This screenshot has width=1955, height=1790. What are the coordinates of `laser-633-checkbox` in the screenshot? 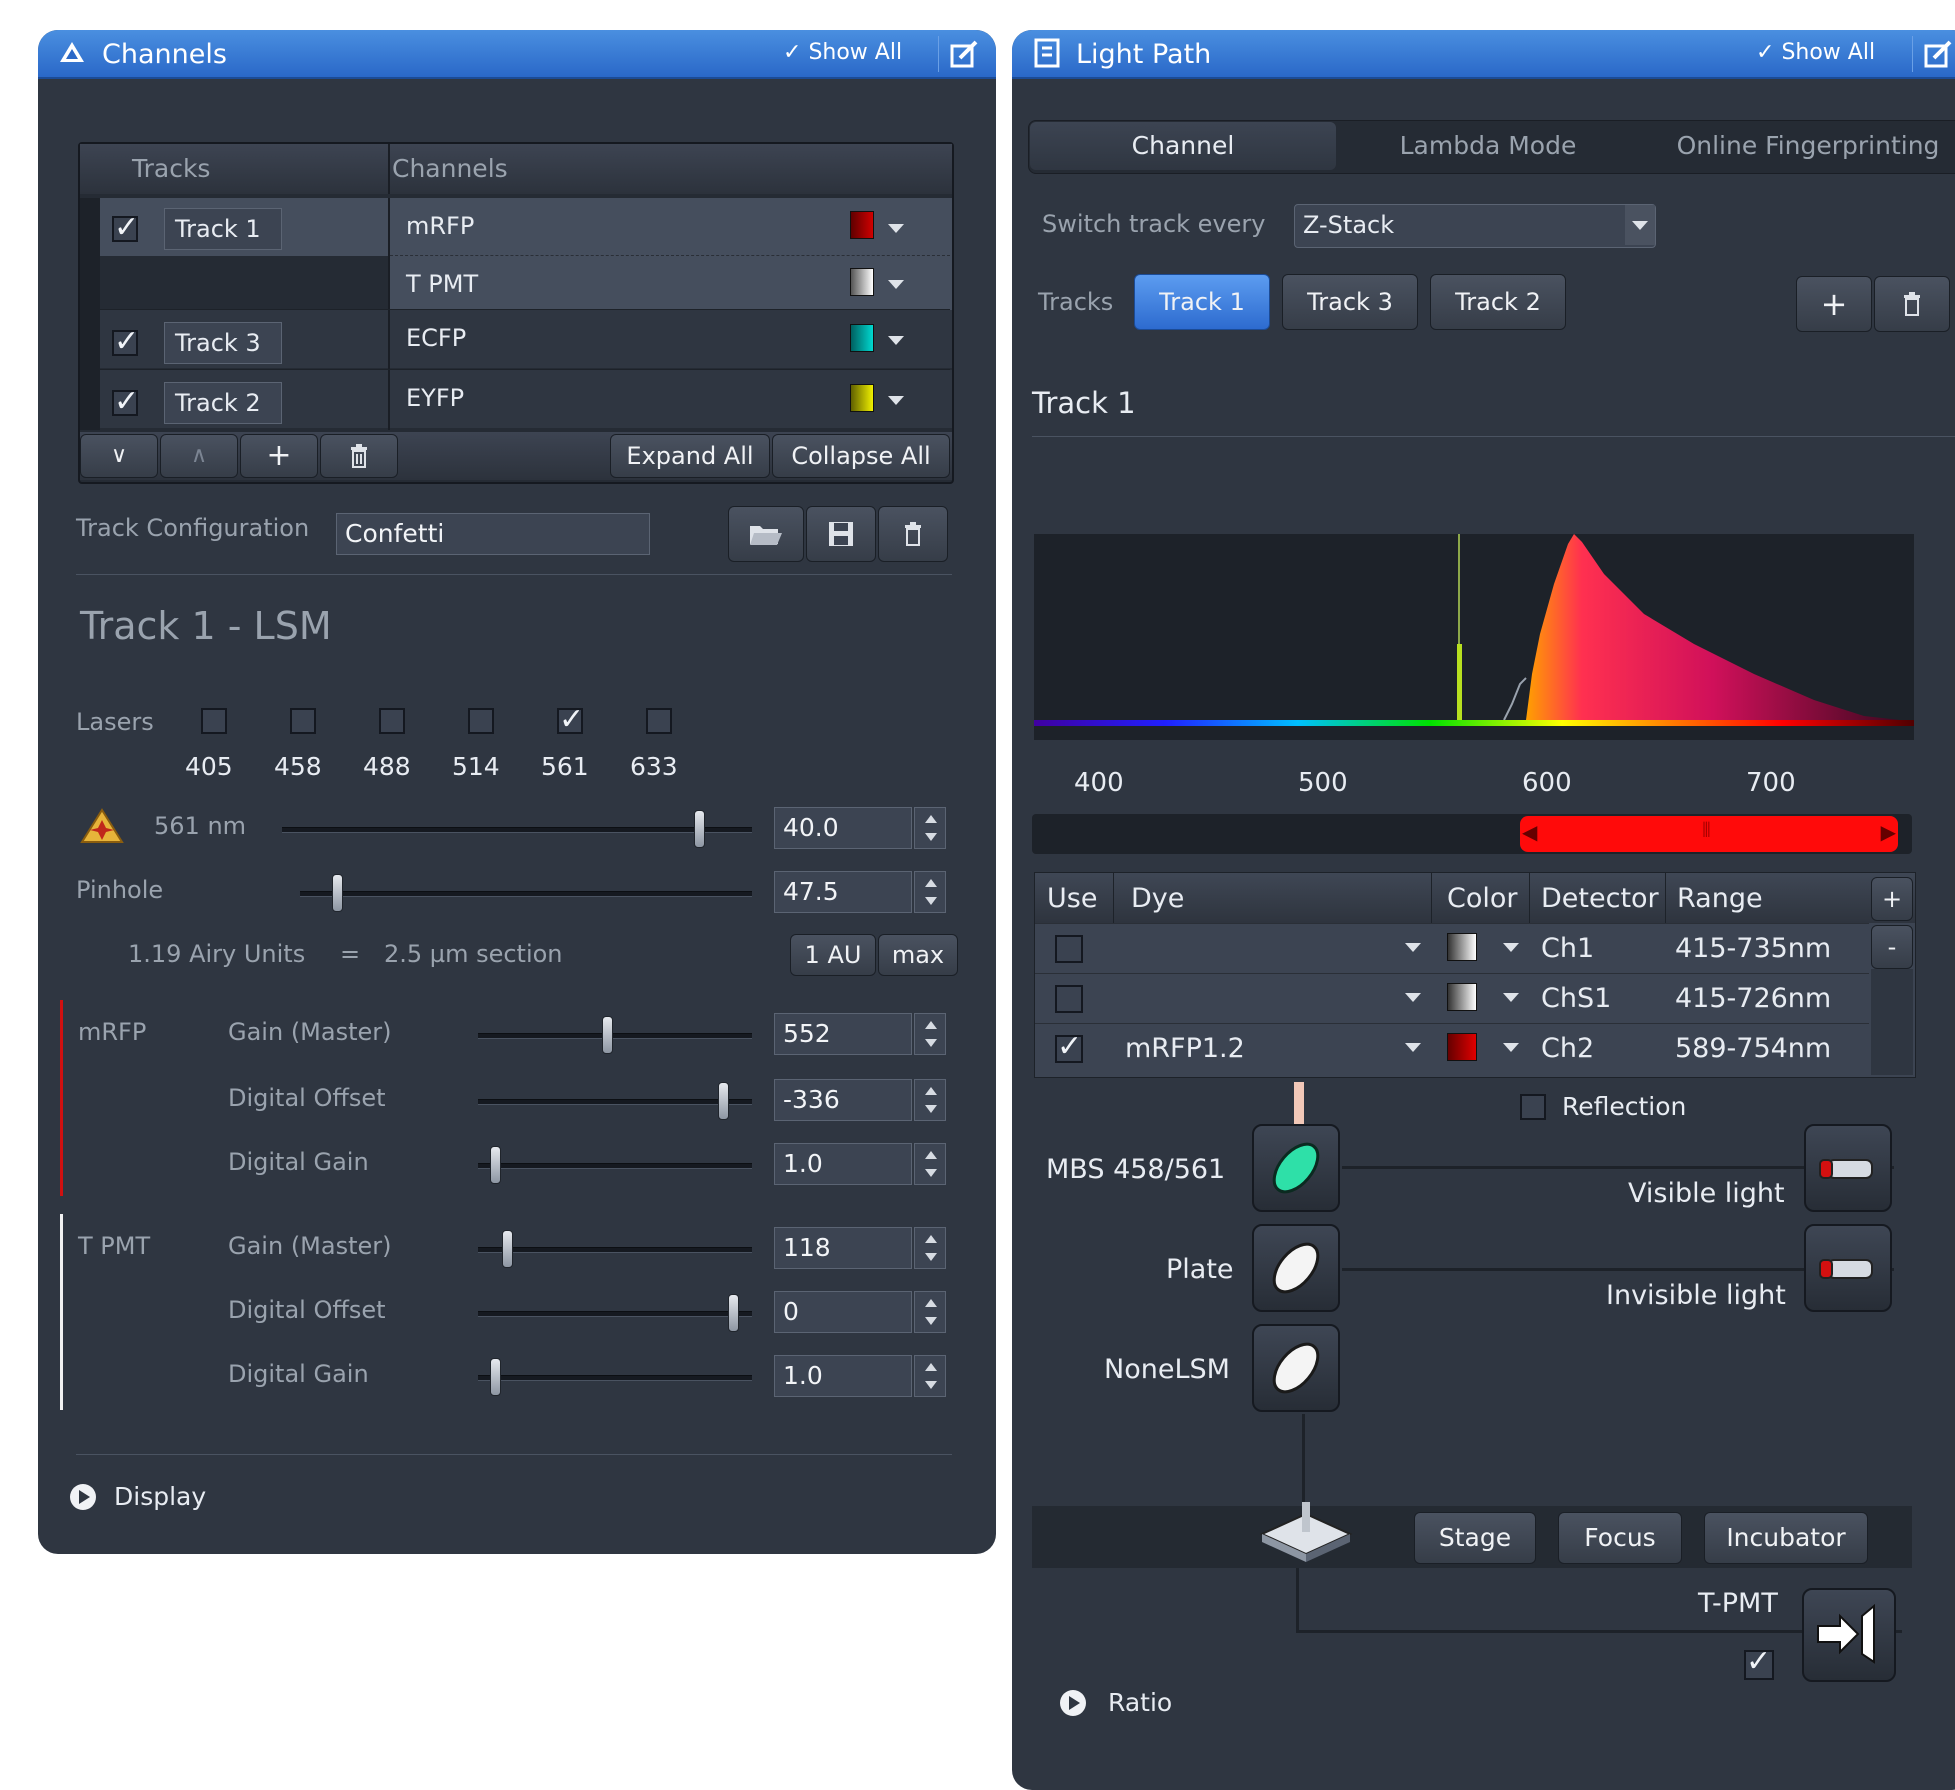 It's located at (659, 721).